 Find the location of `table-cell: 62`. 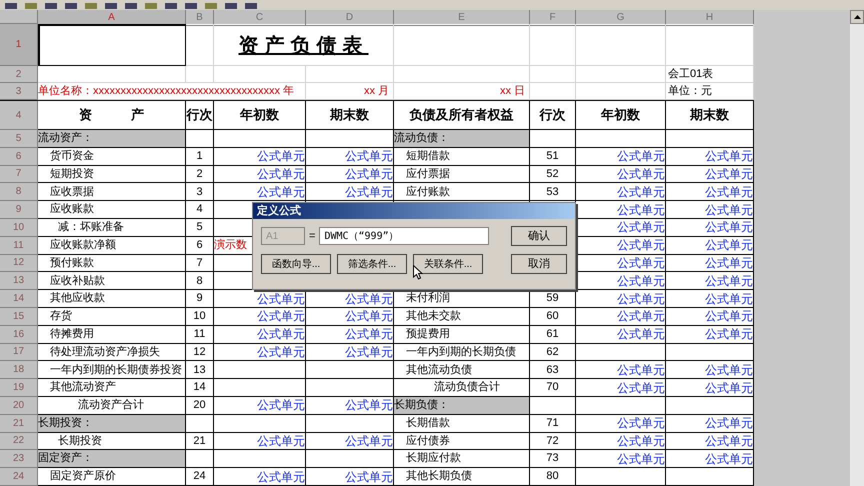

table-cell: 62 is located at coordinates (553, 353).